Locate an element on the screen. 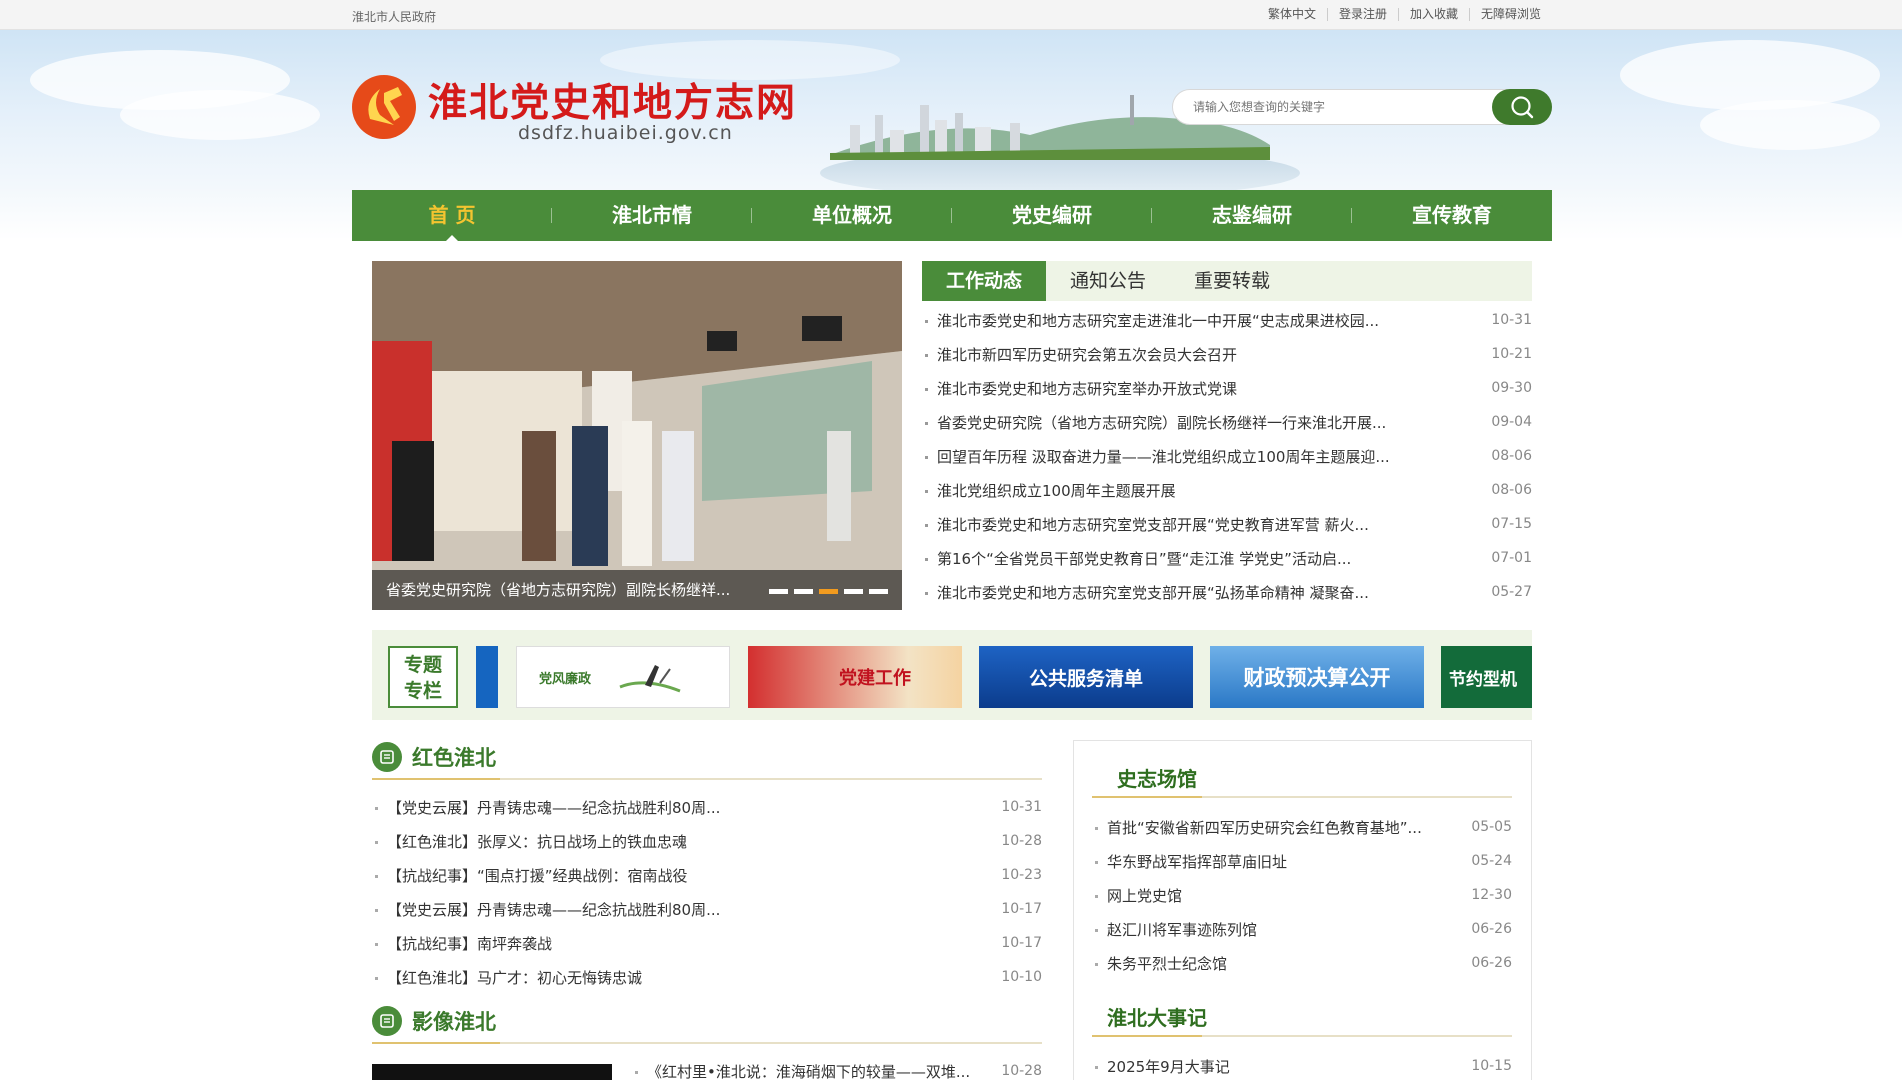 This screenshot has width=1902, height=1088. red-huaibei-heading: 红色淮北 is located at coordinates (434, 757).